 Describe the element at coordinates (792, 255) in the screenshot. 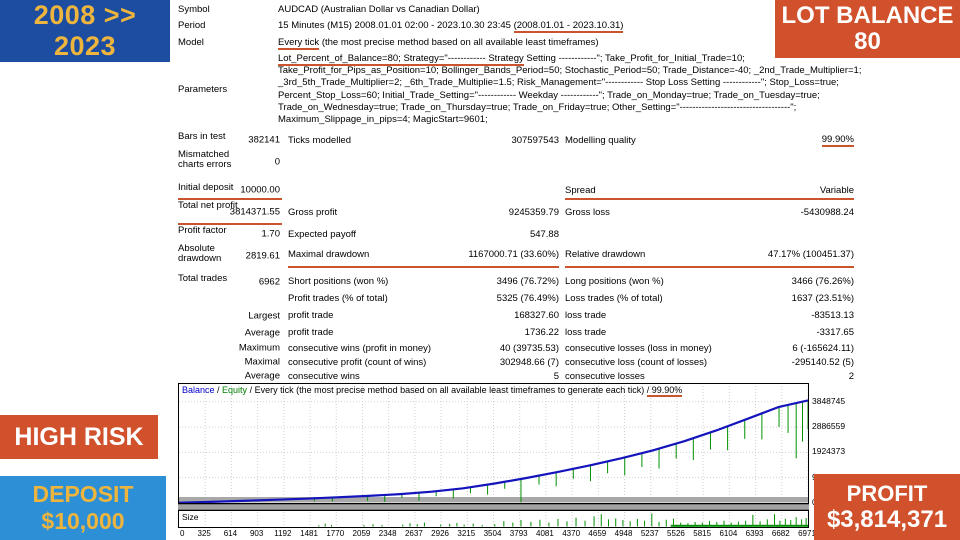

I see `stat-cell: 47.17% (100451.37)` at that location.